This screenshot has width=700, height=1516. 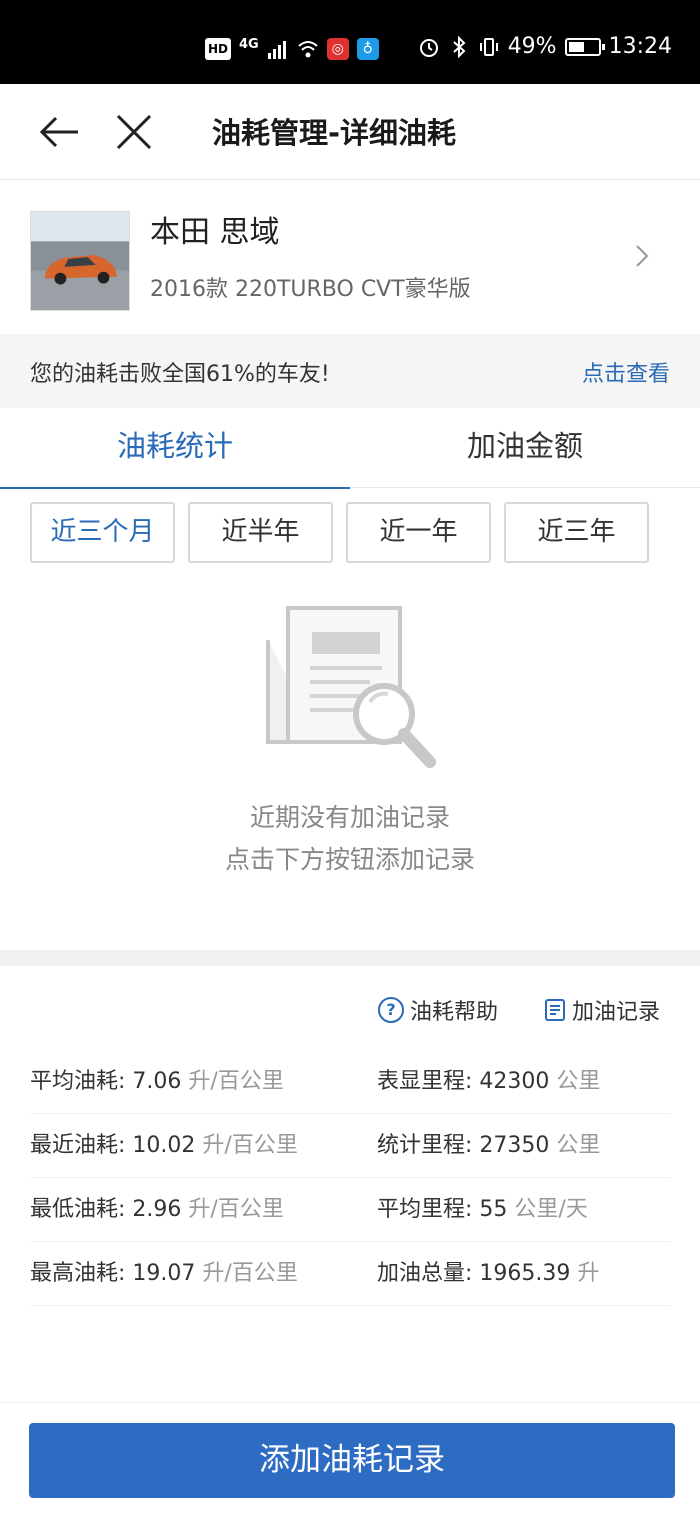 What do you see at coordinates (350, 1006) in the screenshot?
I see `help-row: ? 油耗帮助 加油记录` at bounding box center [350, 1006].